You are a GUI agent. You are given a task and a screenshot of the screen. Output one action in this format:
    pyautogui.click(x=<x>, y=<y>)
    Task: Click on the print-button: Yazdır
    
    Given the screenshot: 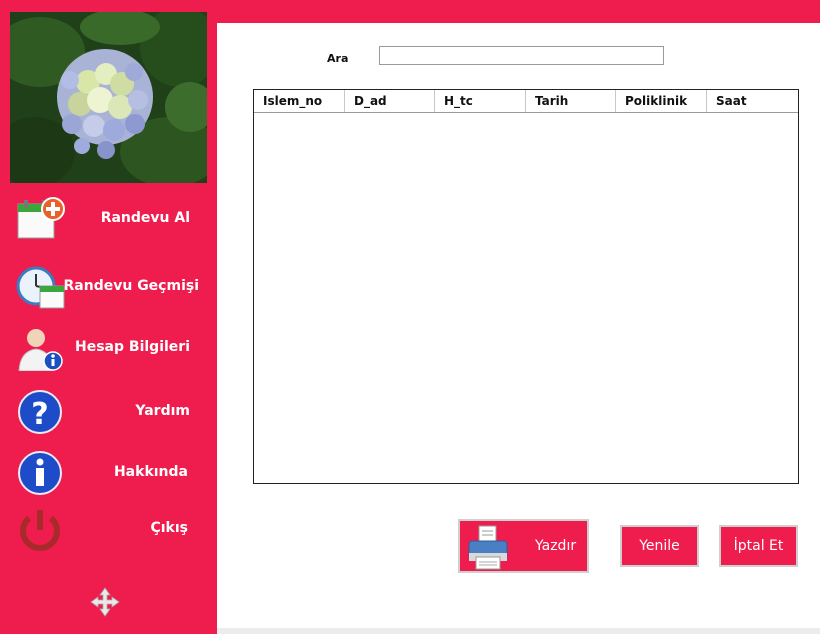 What is the action you would take?
    pyautogui.click(x=523, y=546)
    